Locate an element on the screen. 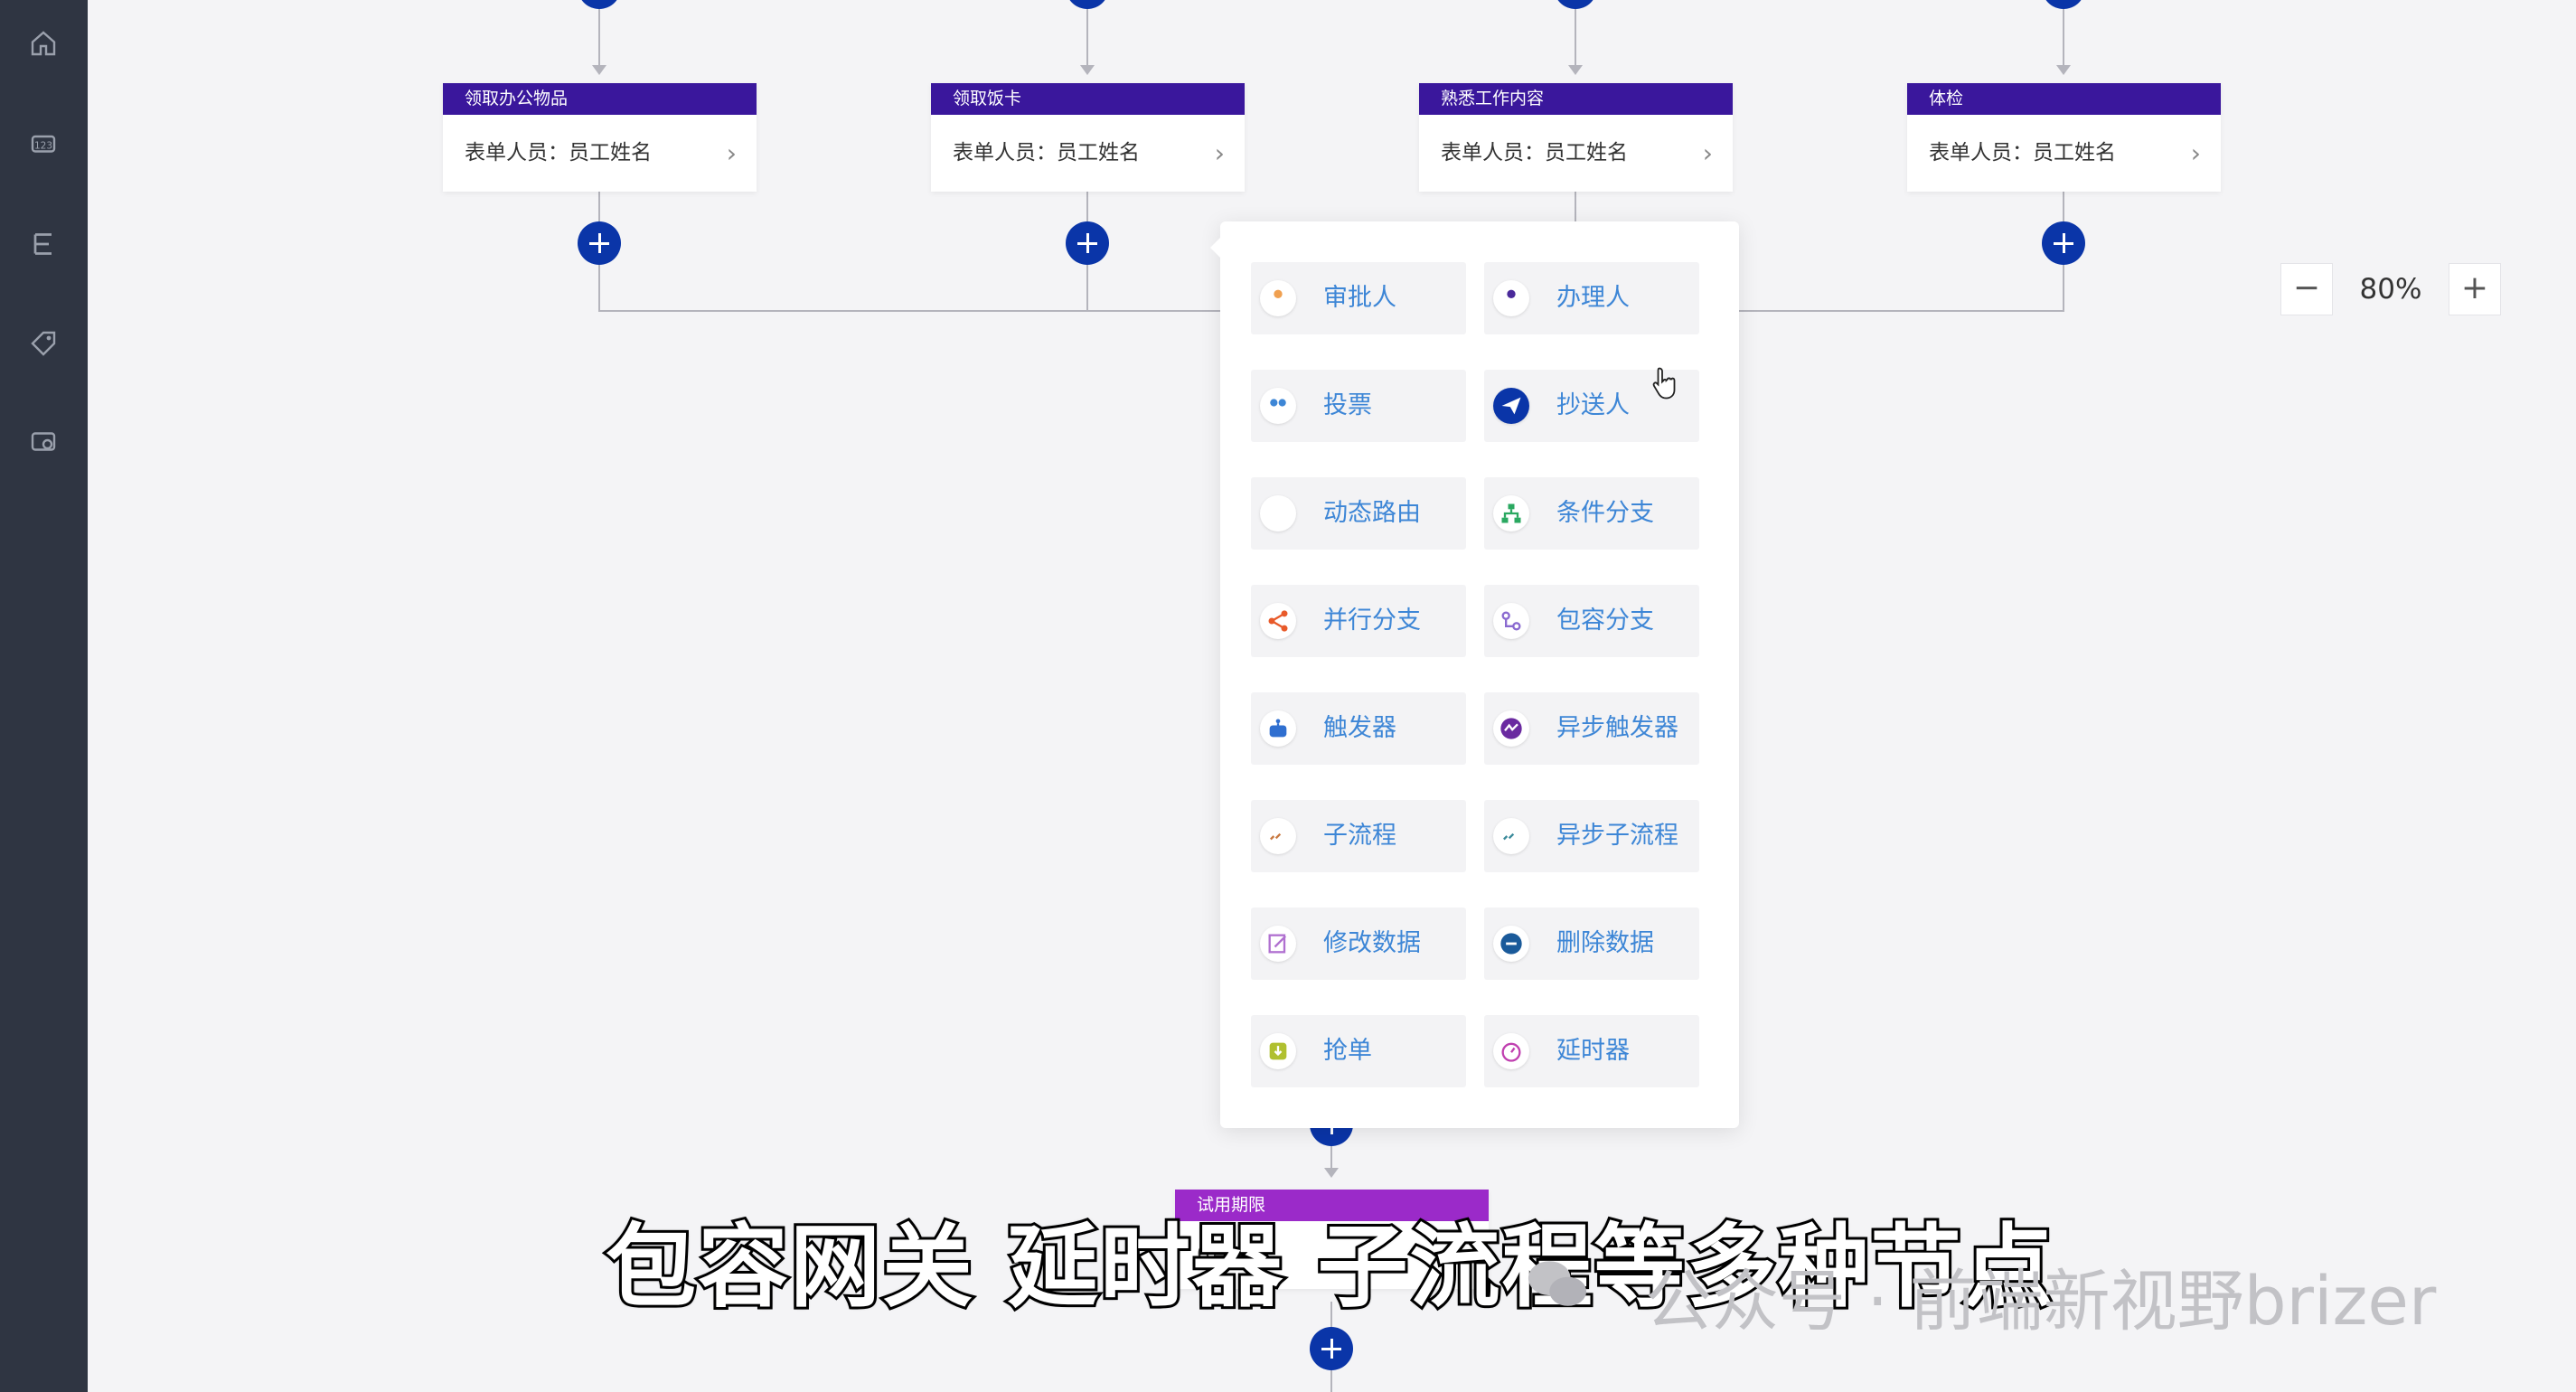 The width and height of the screenshot is (2576, 1392). numbers-icon: 123 is located at coordinates (43, 144).